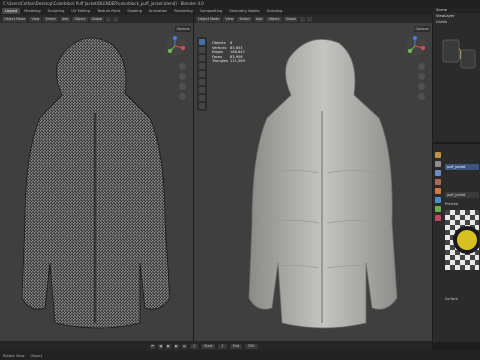  Describe the element at coordinates (438, 182) in the screenshot. I see `scene-props-icon` at that location.